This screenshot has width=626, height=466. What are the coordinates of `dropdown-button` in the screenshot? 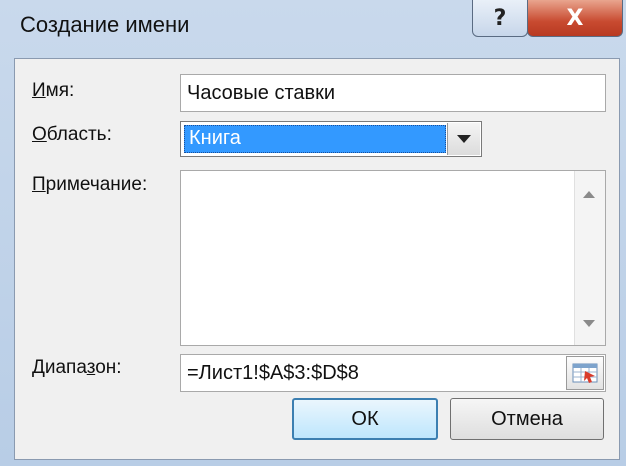 It's located at (463, 139).